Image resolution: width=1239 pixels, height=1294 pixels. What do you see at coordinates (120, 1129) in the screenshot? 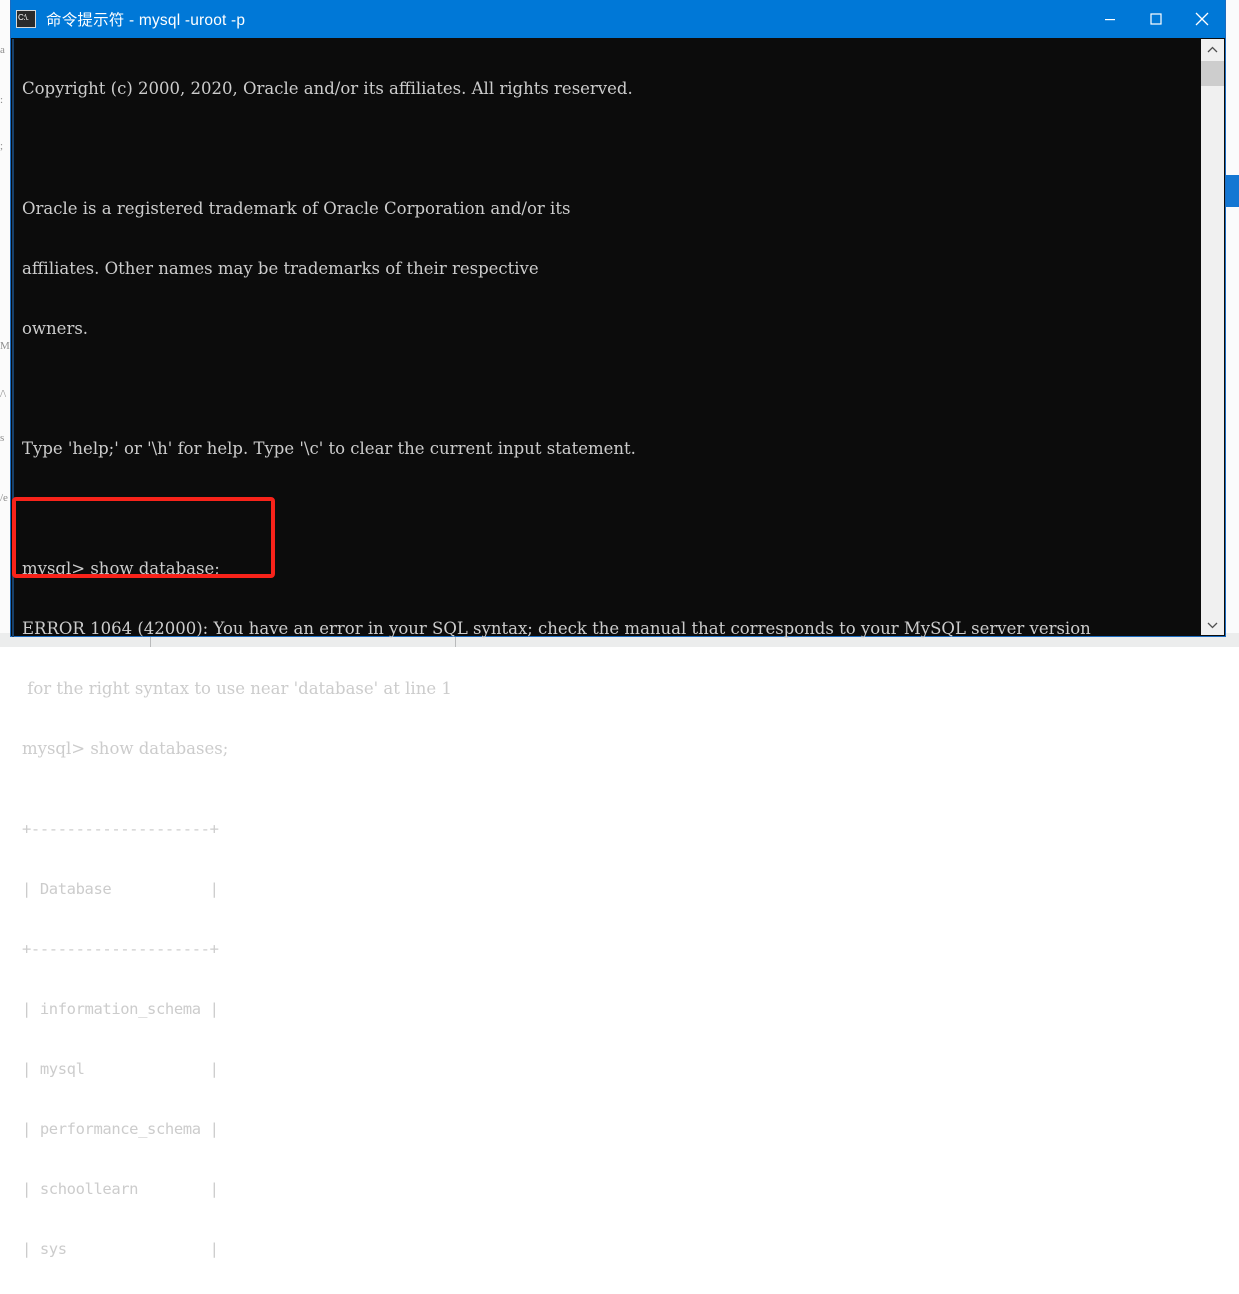
I see `table-row: | performance_schema |` at bounding box center [120, 1129].